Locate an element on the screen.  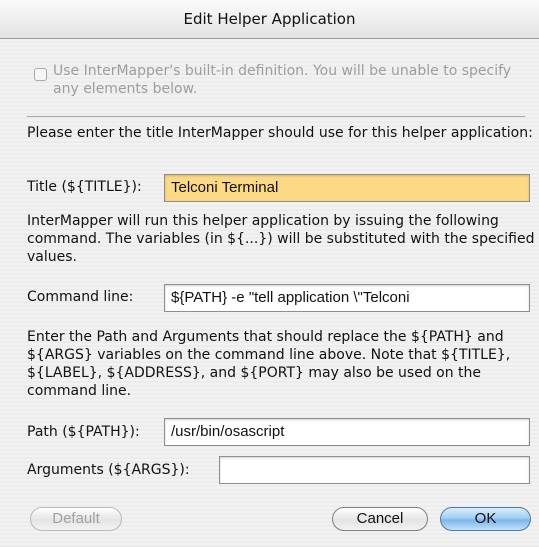
command-line-field: ${PATH} -e "tell application \"Telconi is located at coordinates (347, 298).